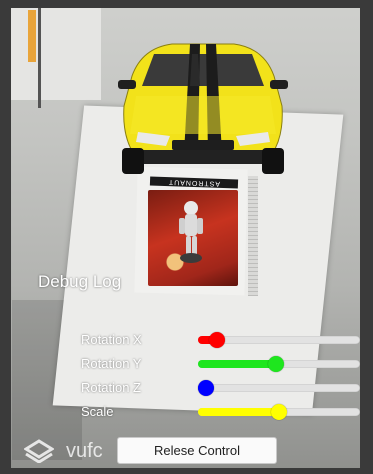  I want to click on rotation-y-label: Rotation Y, so click(111, 363).